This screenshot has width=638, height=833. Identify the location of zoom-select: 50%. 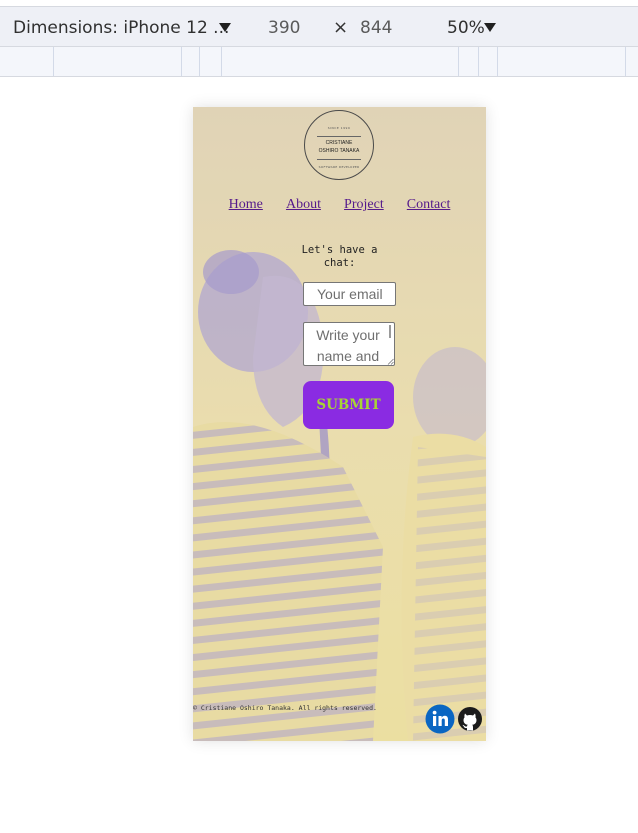
(466, 27).